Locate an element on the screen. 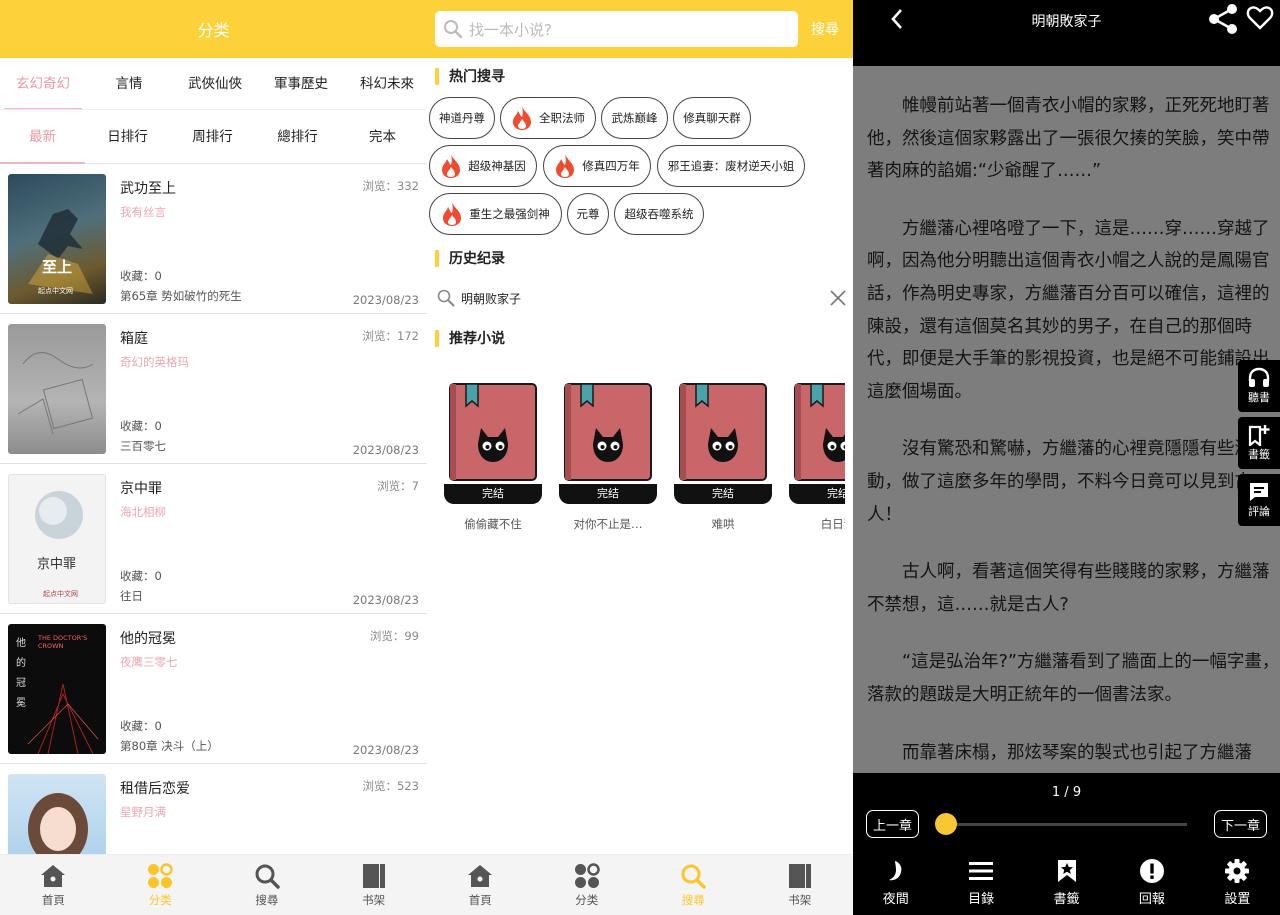 The image size is (1280, 915). search-icon is located at coordinates (453, 29).